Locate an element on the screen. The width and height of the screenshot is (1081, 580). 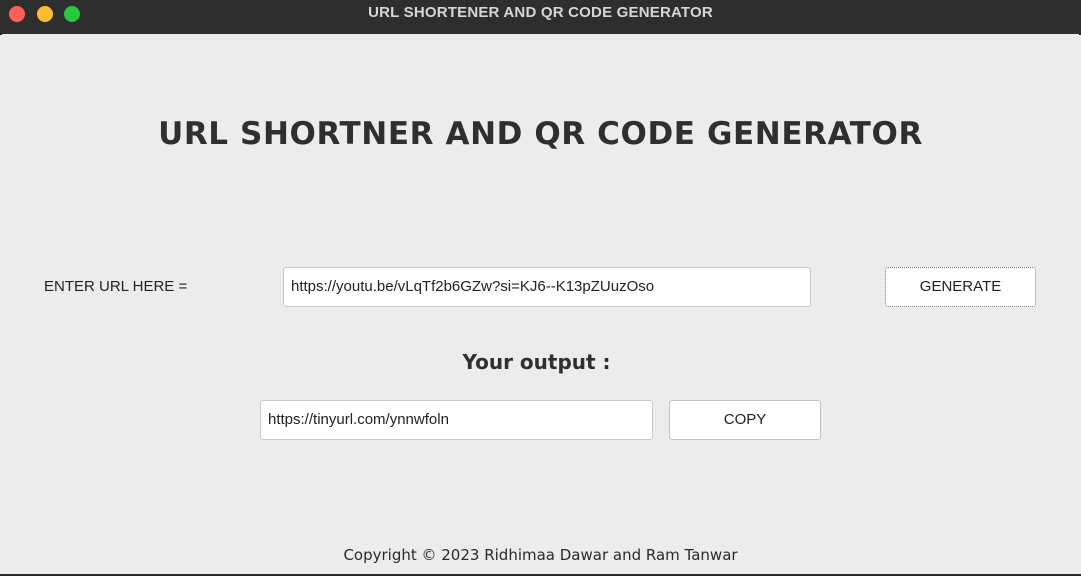
output-label: Your output : is located at coordinates (540, 362).